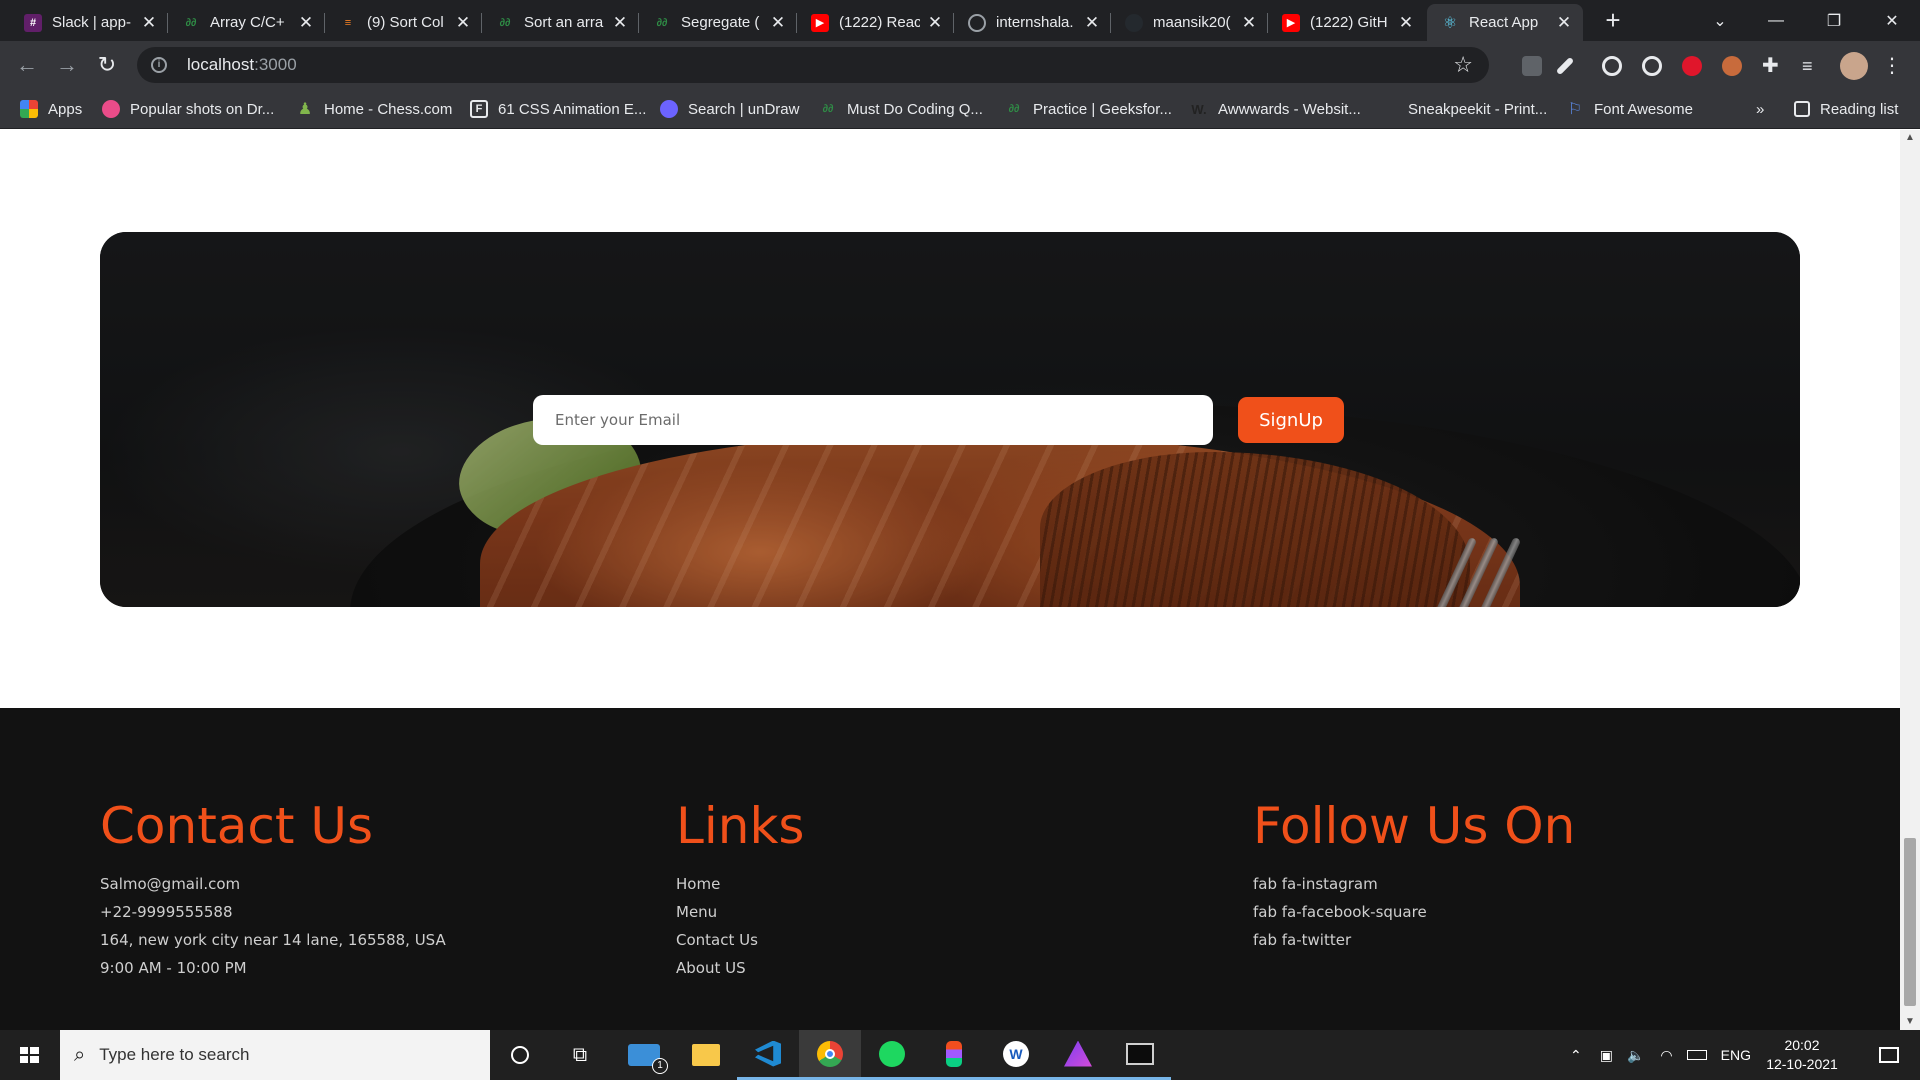 This screenshot has width=1920, height=1085. Describe the element at coordinates (1575, 109) in the screenshot. I see `flag-icon: ⚐` at that location.